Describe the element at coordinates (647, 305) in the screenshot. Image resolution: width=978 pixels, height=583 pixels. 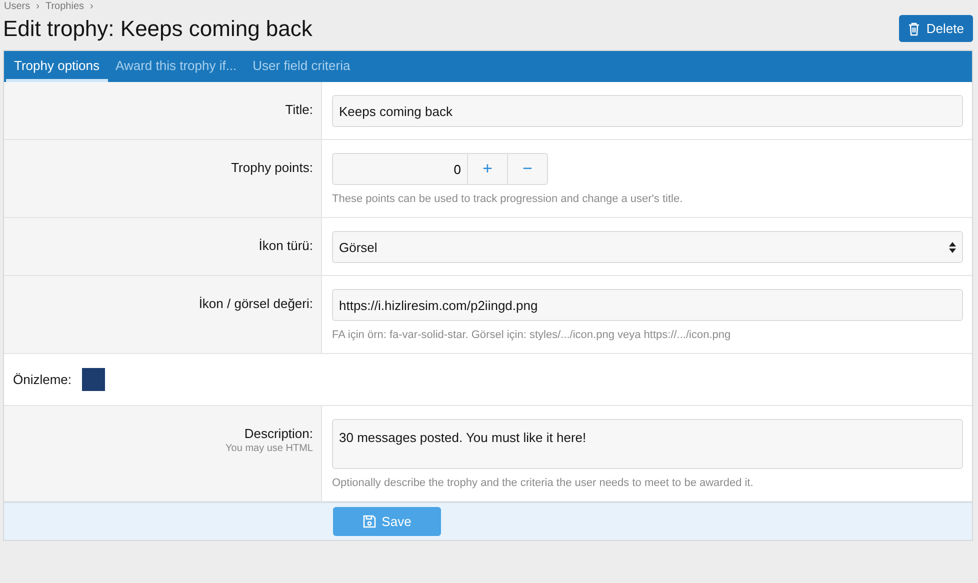
I see `text-field: https://i.hizliresim.com/p2iingd.png` at that location.